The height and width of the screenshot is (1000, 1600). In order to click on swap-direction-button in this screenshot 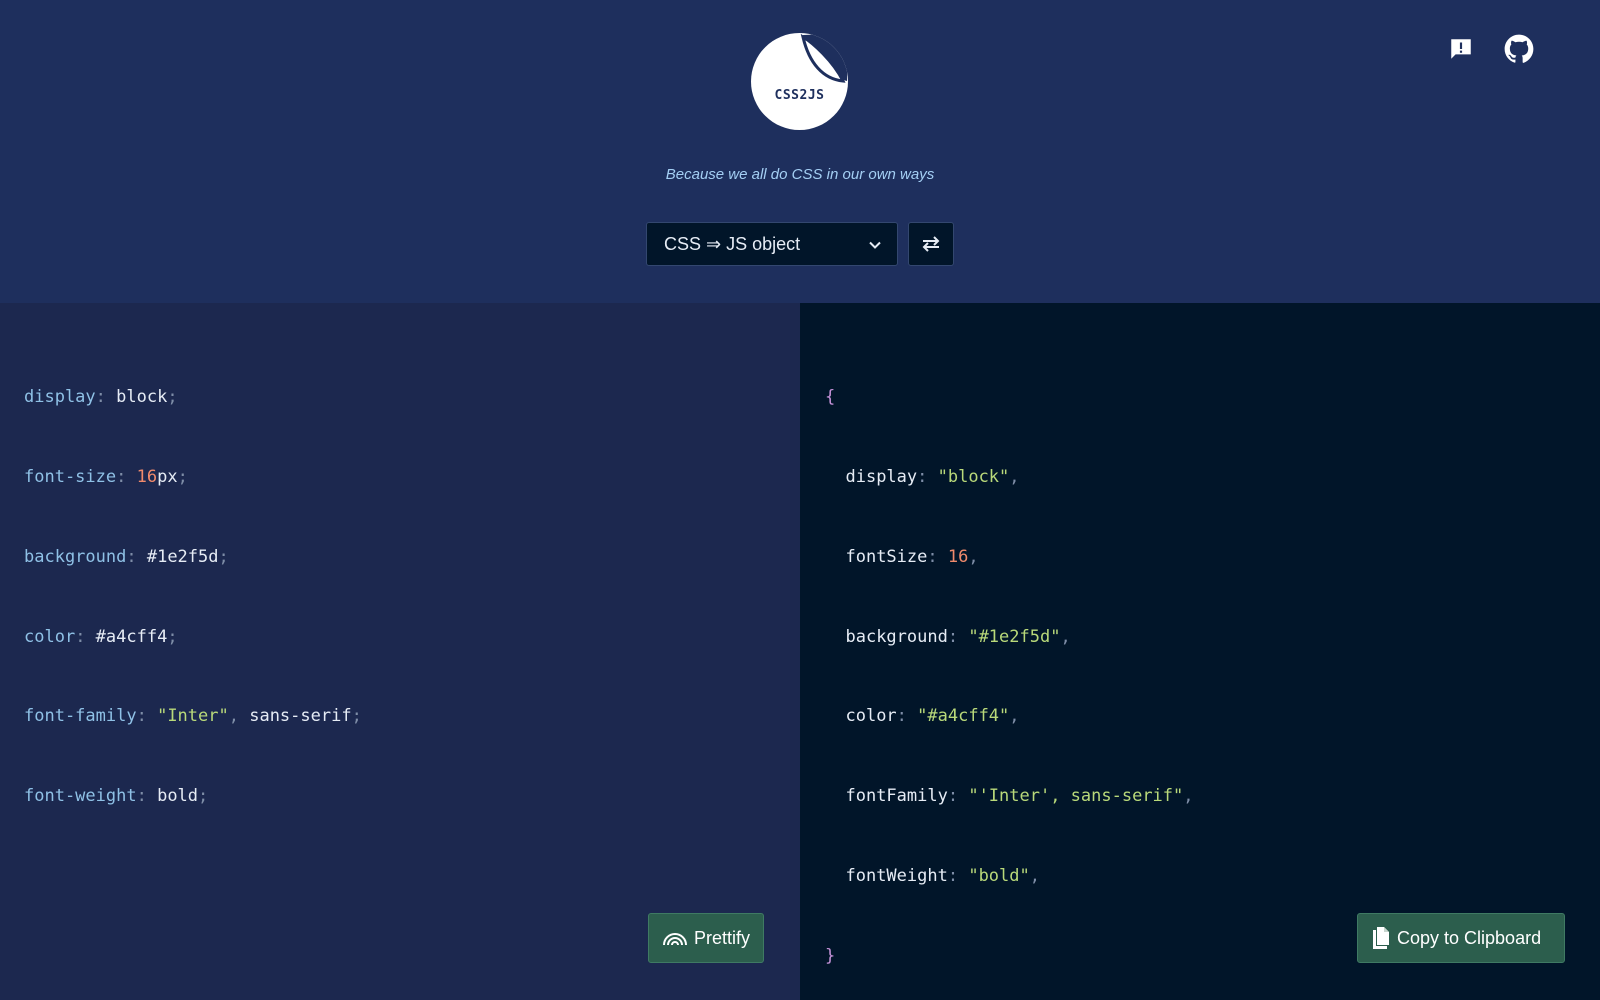, I will do `click(931, 244)`.